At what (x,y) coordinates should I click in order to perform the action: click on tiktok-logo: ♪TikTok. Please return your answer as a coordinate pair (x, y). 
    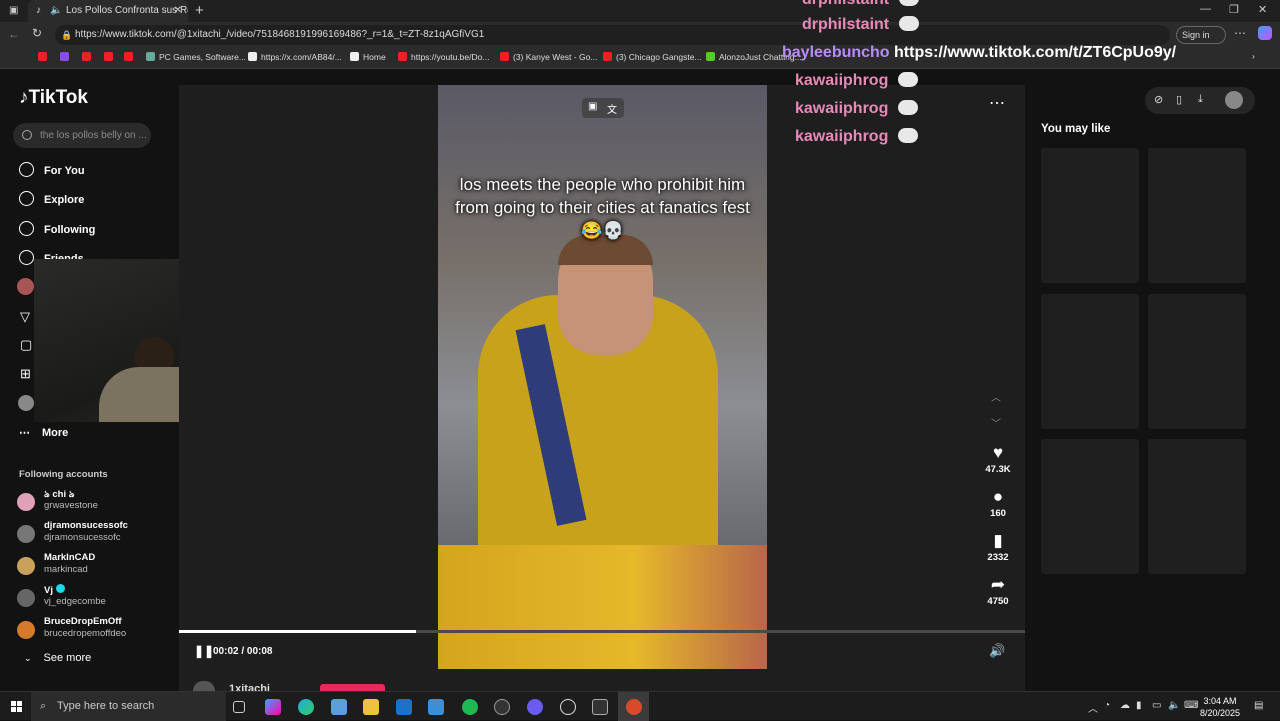
    Looking at the image, I should click on (53, 98).